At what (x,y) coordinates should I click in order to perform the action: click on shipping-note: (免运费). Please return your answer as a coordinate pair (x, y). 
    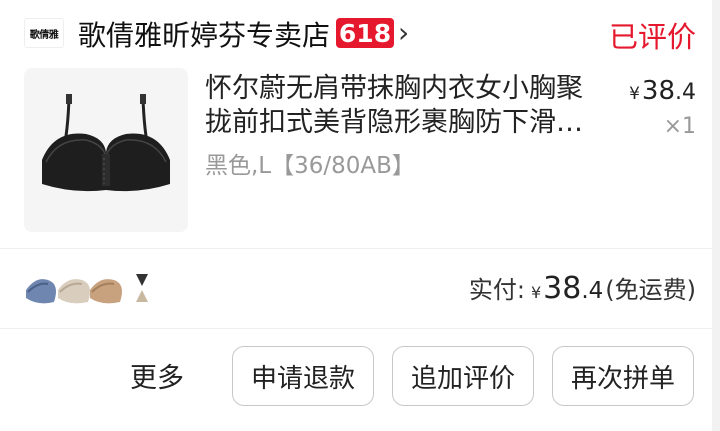
    Looking at the image, I should click on (650, 290).